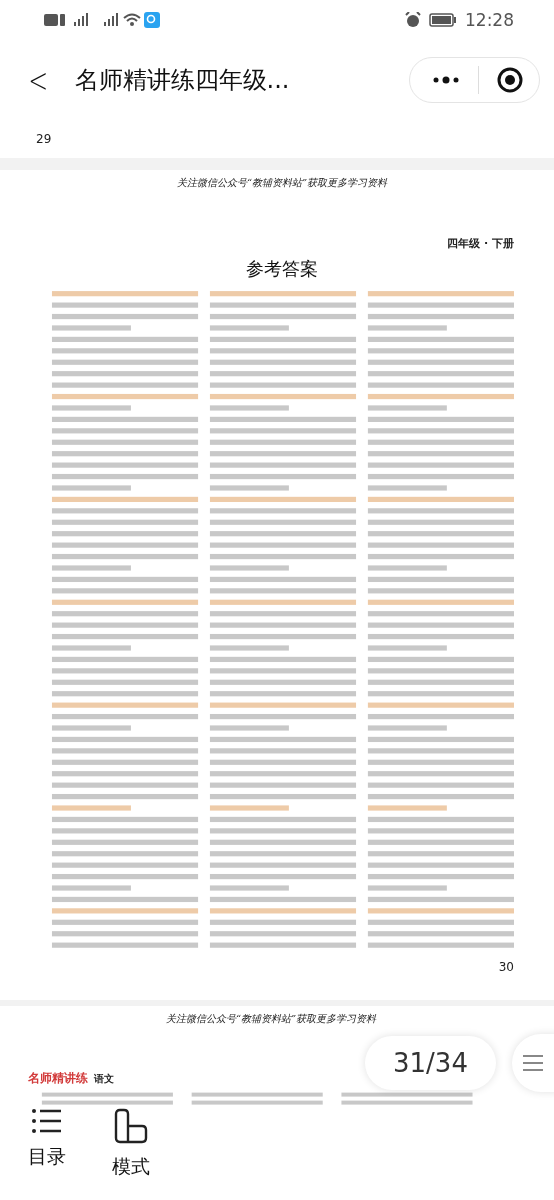  What do you see at coordinates (47, 1121) in the screenshot?
I see `list-icon` at bounding box center [47, 1121].